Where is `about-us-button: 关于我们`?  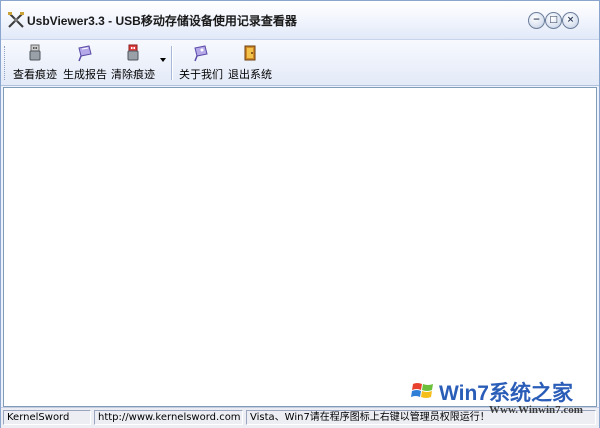
about-us-button: 关于我们 is located at coordinates (201, 63).